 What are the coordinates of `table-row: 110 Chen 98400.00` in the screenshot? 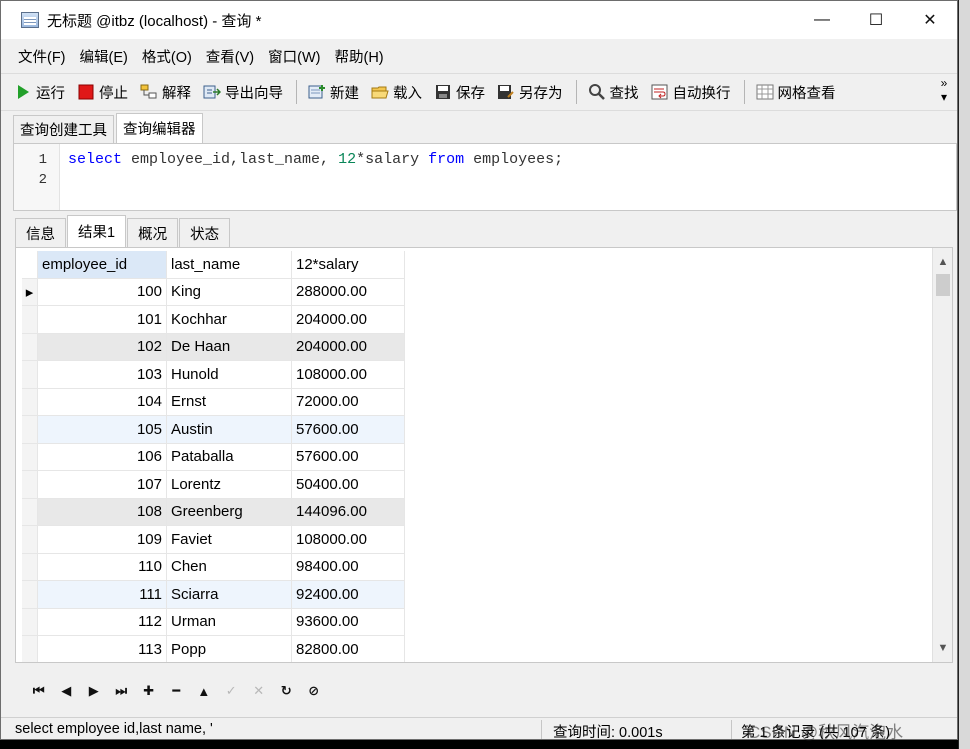 It's located at (213, 567).